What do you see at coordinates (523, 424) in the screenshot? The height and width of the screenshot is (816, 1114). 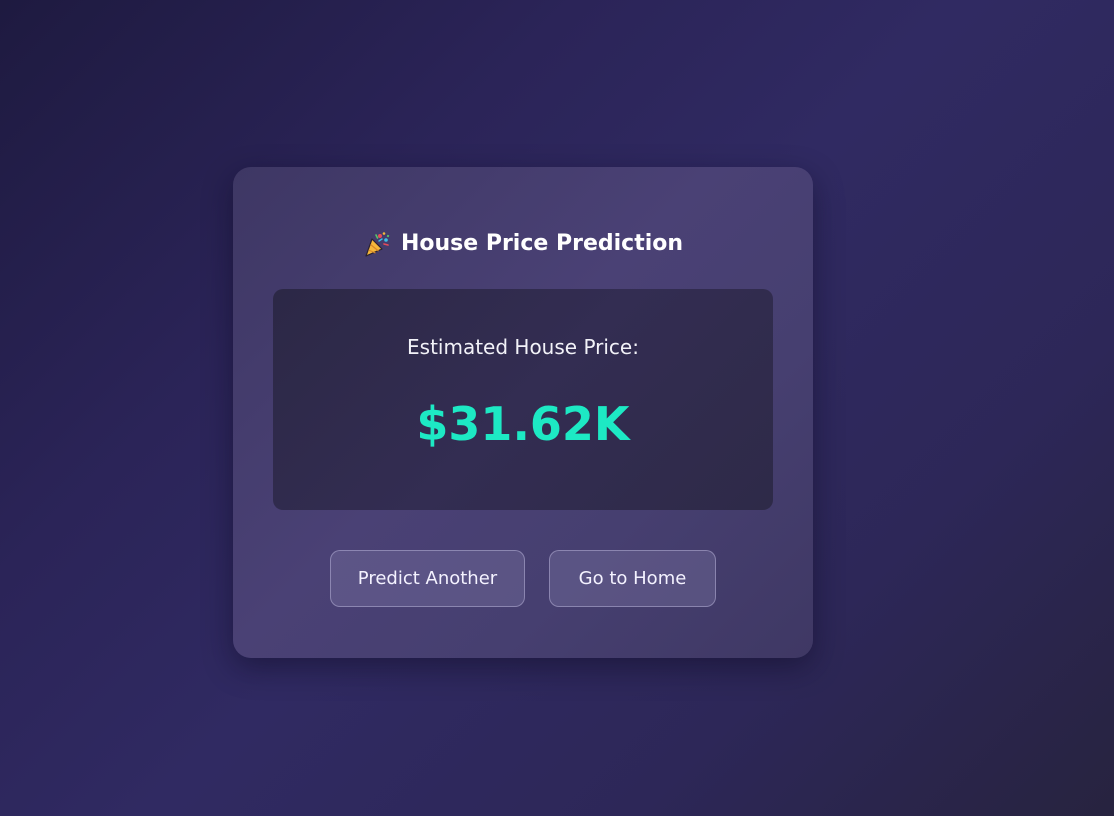 I see `predicted-price: $31.62K` at bounding box center [523, 424].